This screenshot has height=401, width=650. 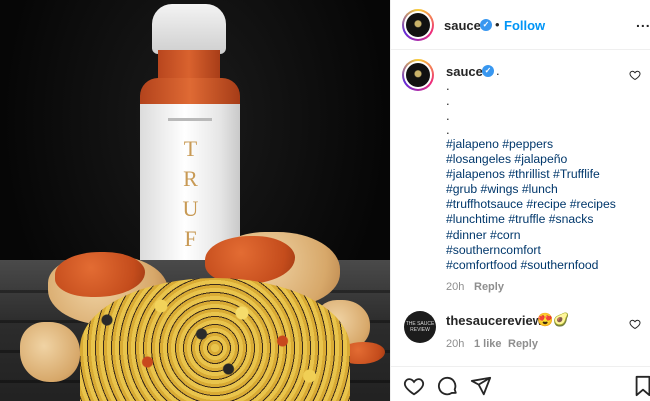 What do you see at coordinates (489, 287) in the screenshot?
I see `caption-reply-button: Reply` at bounding box center [489, 287].